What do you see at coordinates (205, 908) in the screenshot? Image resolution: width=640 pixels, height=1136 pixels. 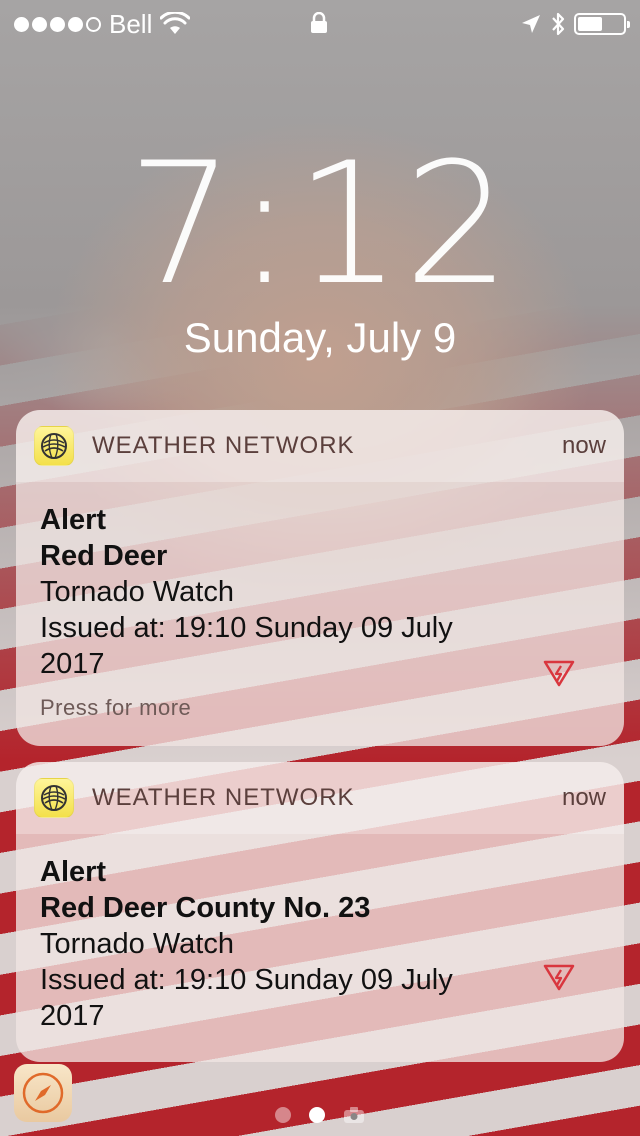 I see `notification-location: Red Deer County No. 23` at bounding box center [205, 908].